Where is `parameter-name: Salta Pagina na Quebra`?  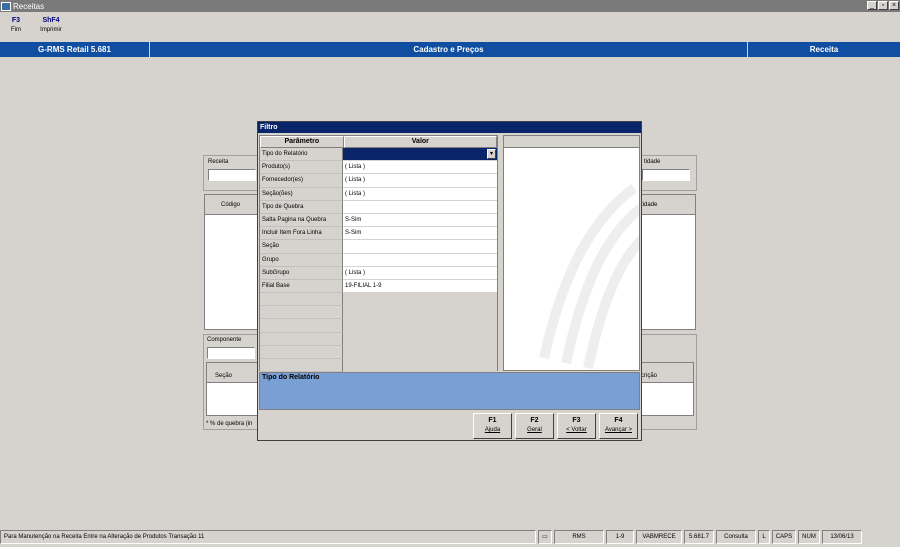
parameter-name: Salta Pagina na Quebra is located at coordinates (301, 220).